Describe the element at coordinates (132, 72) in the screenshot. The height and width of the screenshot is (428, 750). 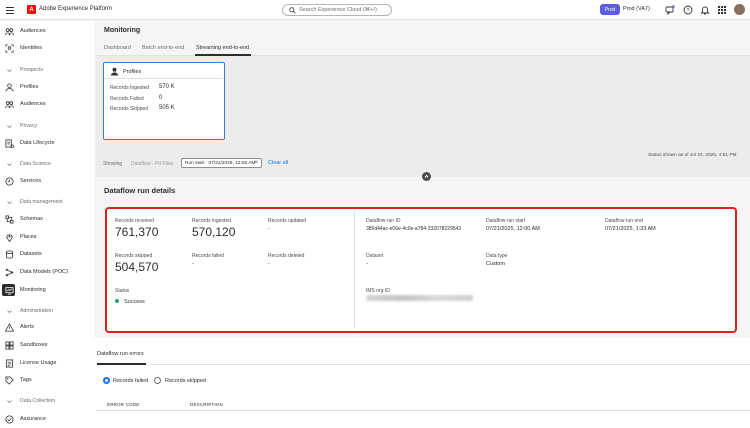
I see `profiles-card-title: Profiles` at that location.